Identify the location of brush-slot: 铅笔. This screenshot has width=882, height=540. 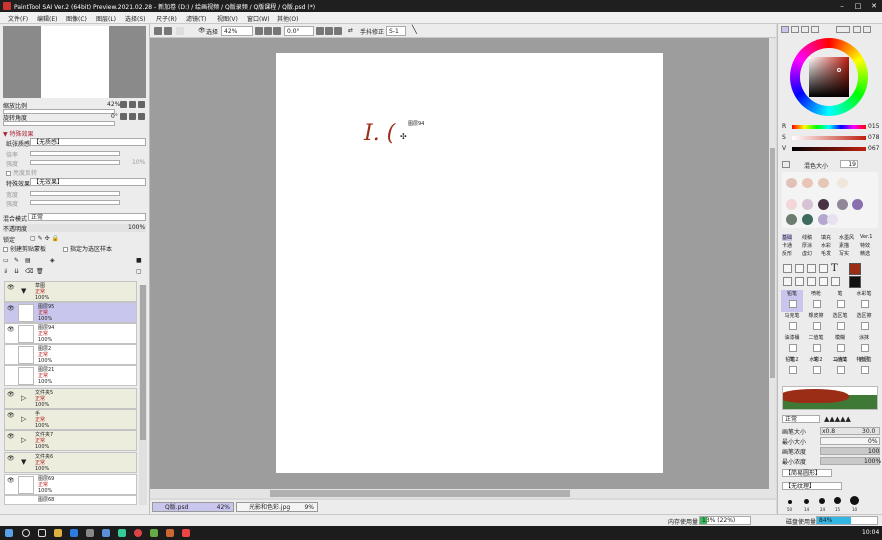
(792, 301).